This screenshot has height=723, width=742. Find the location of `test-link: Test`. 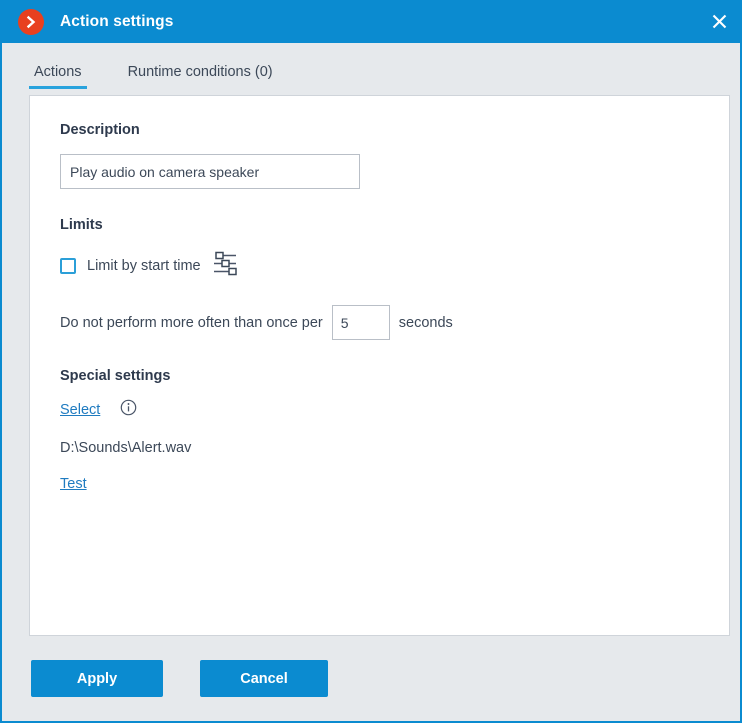

test-link: Test is located at coordinates (73, 484).